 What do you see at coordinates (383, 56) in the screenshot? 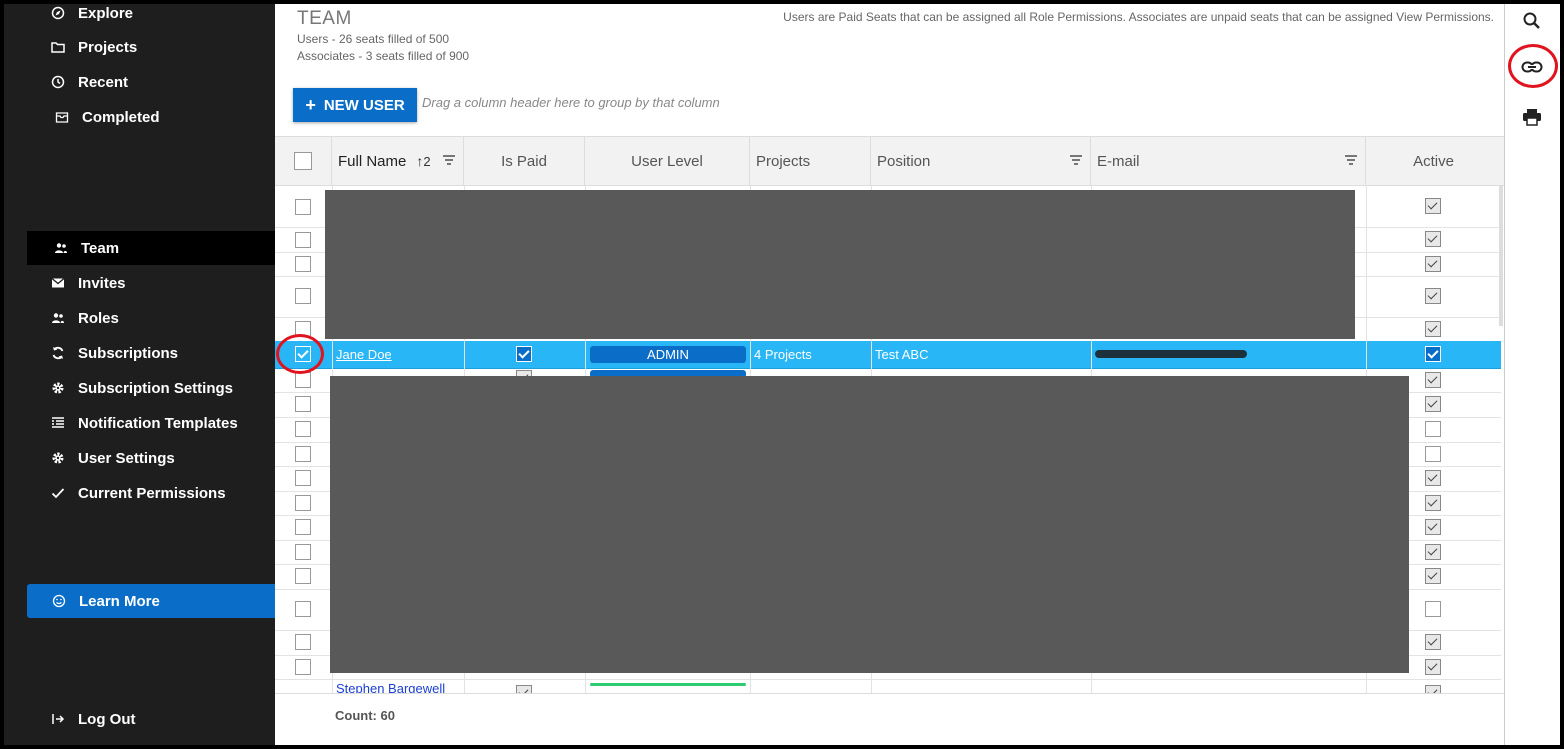
I see `associates-seat-summary: Associates - 3 seats filled of 900` at bounding box center [383, 56].